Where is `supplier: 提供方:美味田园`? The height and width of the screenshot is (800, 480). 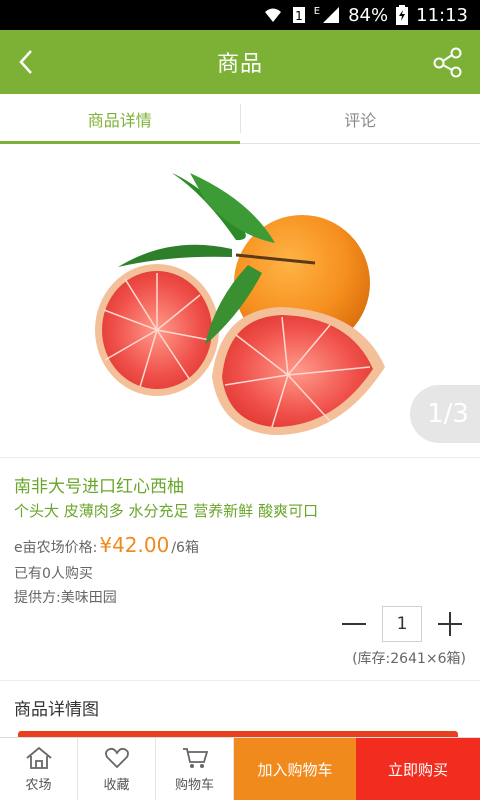 supplier: 提供方:美味田园 is located at coordinates (65, 598).